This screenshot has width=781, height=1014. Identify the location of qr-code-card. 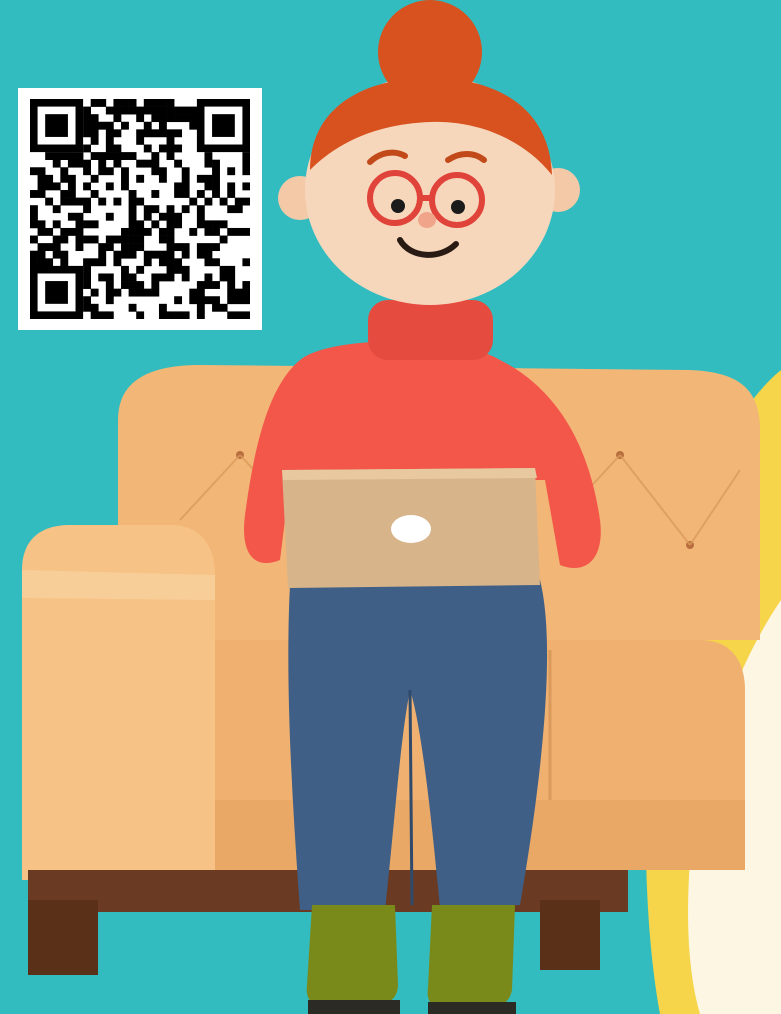
(140, 209).